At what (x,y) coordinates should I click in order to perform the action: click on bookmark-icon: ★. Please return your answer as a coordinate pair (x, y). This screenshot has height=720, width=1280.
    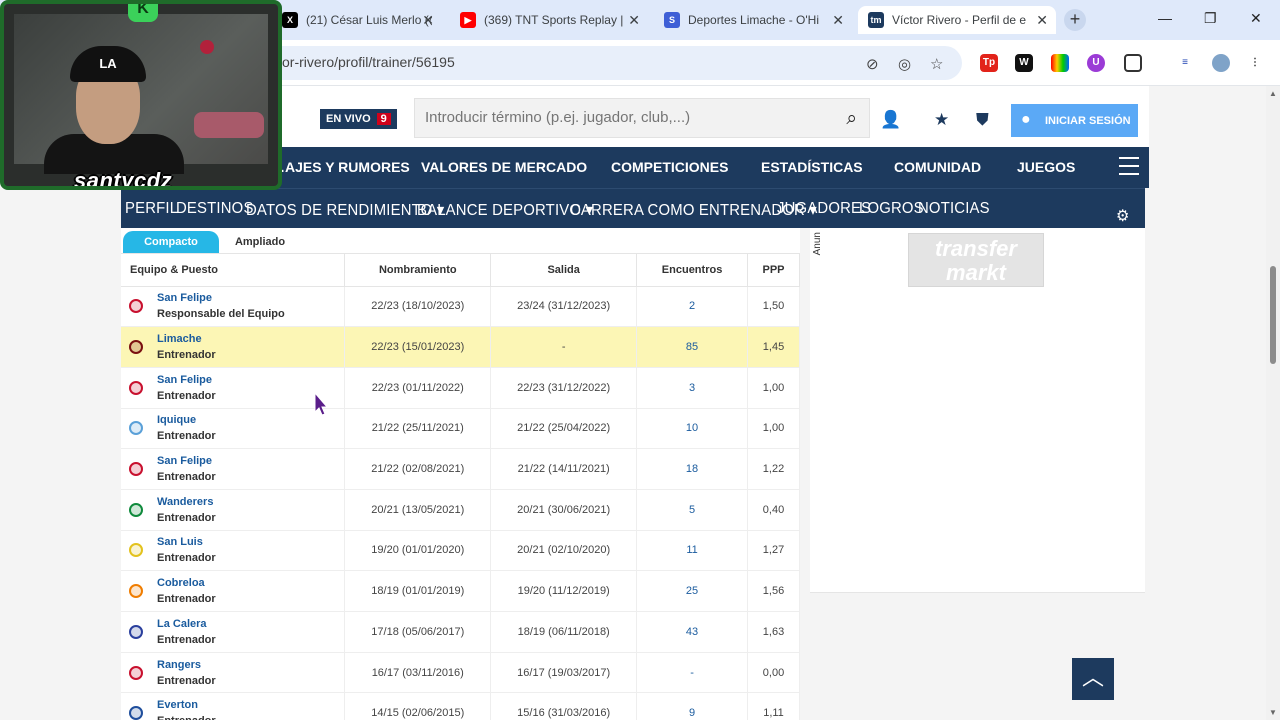
    Looking at the image, I should click on (941, 120).